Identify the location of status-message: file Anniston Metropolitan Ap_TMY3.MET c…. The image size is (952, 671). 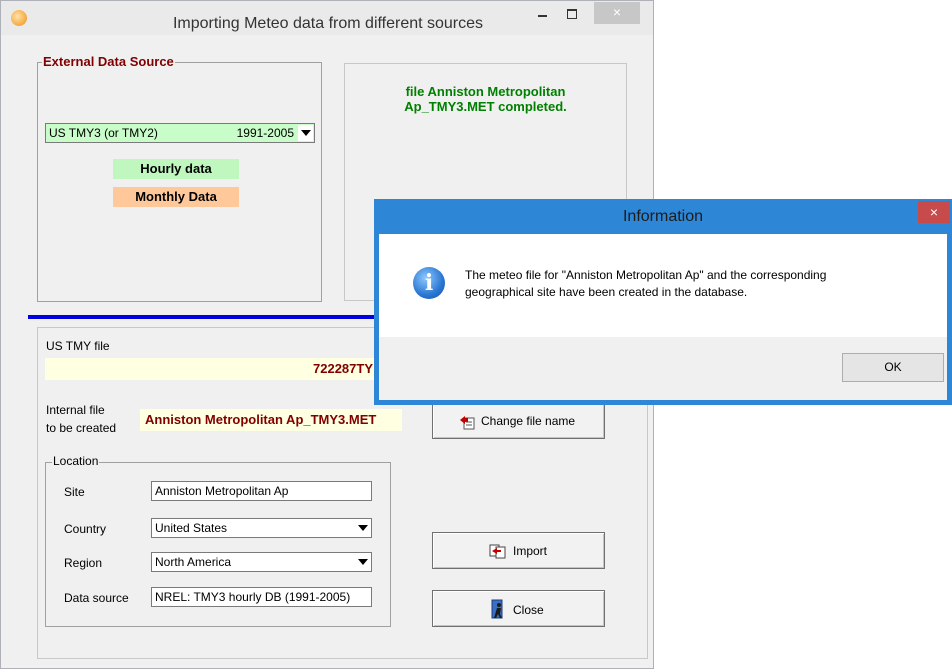
(485, 99).